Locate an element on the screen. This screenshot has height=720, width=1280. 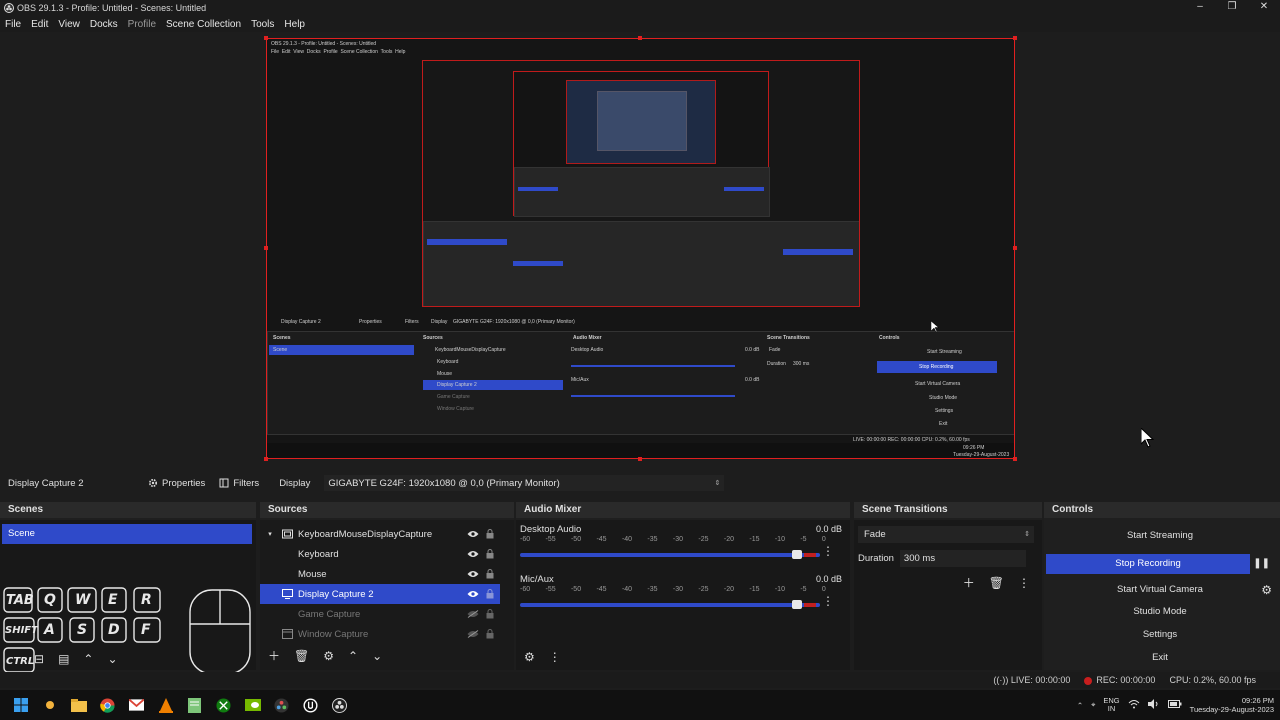
file-explorer-icon is located at coordinates (78, 705).